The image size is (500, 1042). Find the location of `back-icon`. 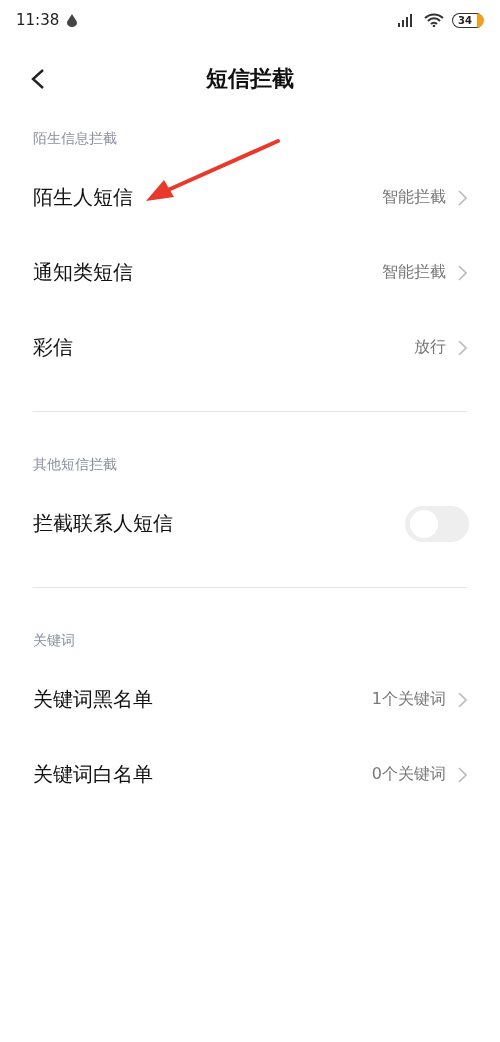

back-icon is located at coordinates (38, 79).